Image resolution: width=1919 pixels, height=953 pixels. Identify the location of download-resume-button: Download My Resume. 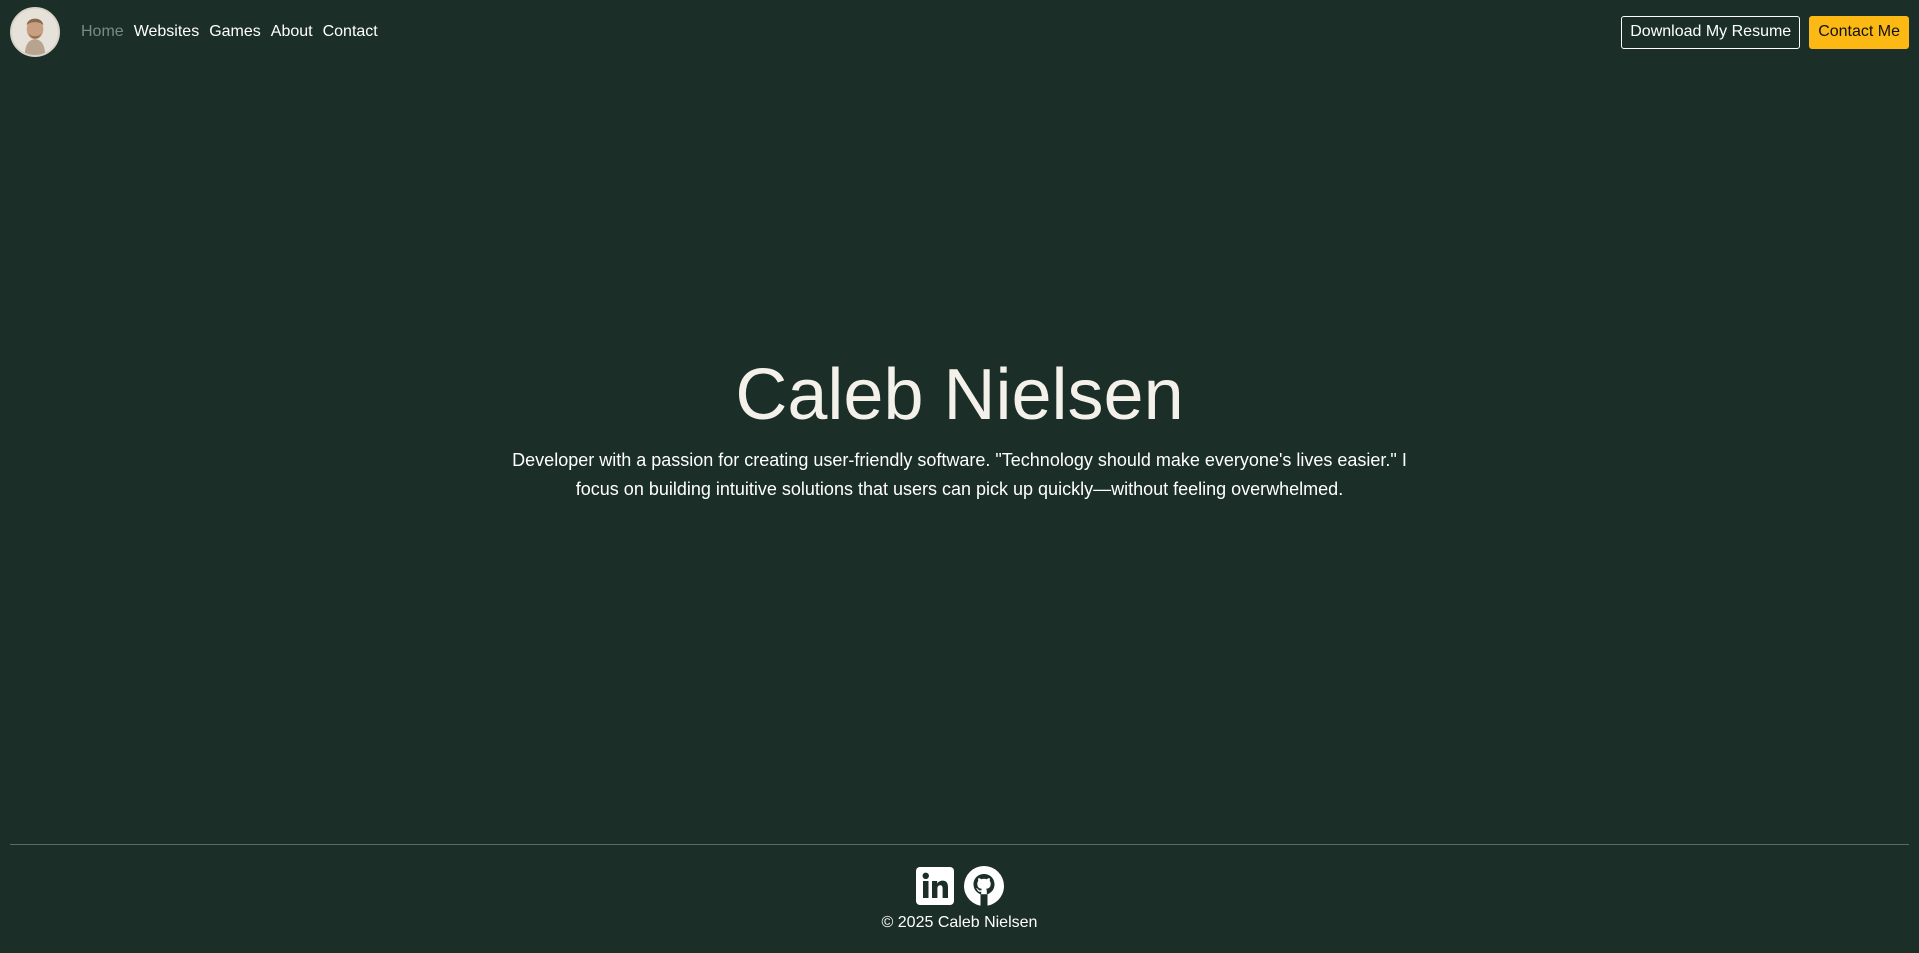
(1711, 32).